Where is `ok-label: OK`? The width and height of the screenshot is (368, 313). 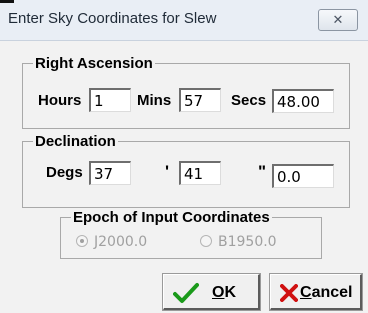 ok-label: OK is located at coordinates (224, 292).